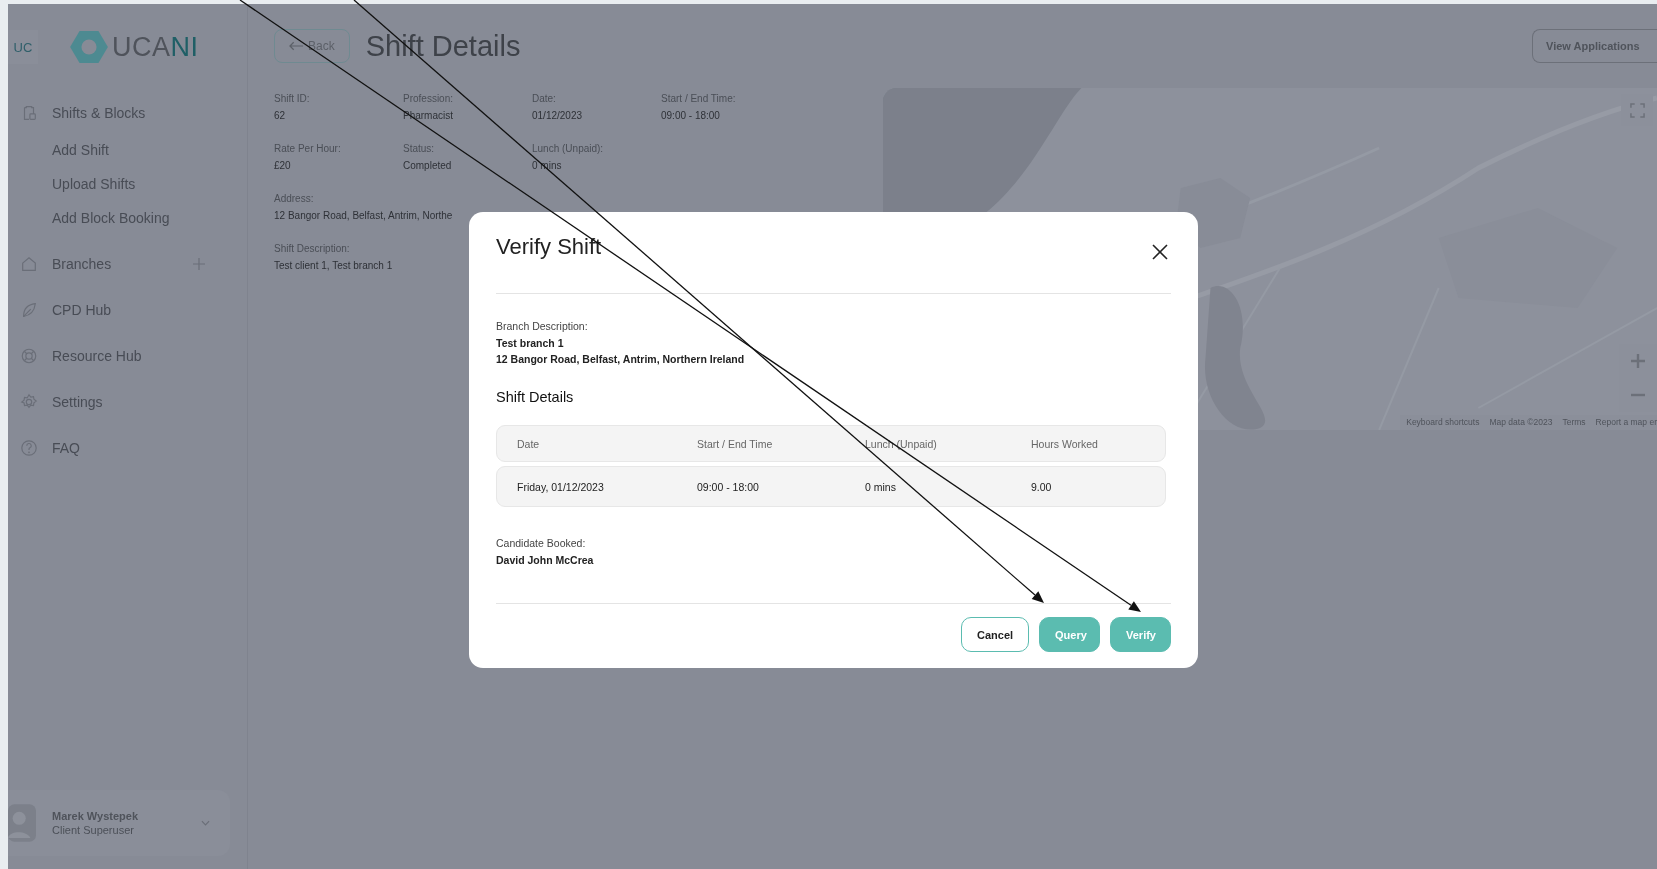  What do you see at coordinates (95, 816) in the screenshot?
I see `user-name: Marek Wystepek` at bounding box center [95, 816].